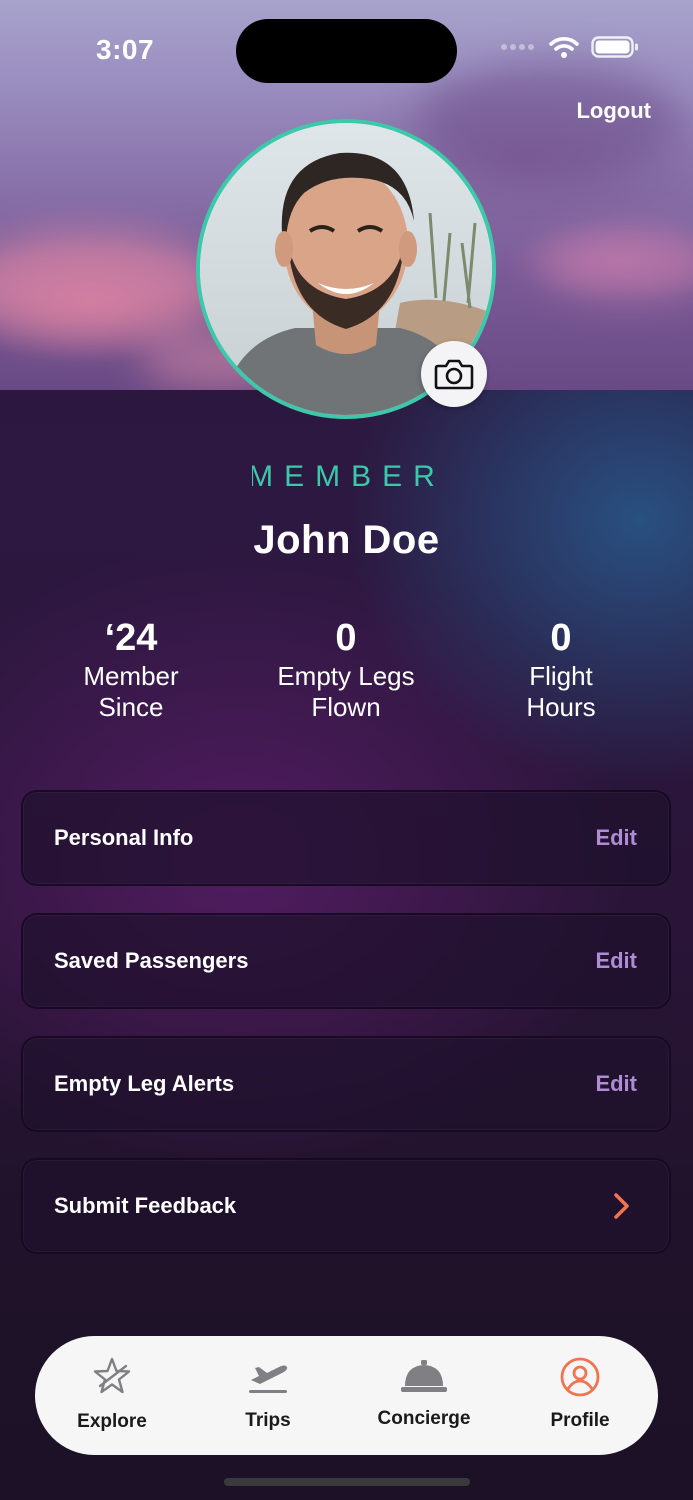  I want to click on chevron-right-icon, so click(621, 1206).